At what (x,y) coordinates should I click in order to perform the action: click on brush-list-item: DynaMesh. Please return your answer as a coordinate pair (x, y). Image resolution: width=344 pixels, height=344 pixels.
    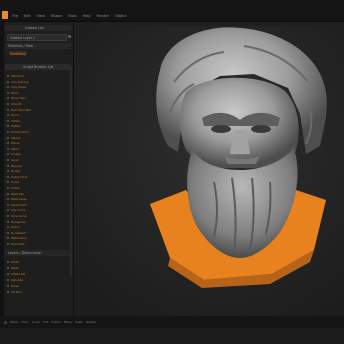
    Looking at the image, I should click on (16, 233).